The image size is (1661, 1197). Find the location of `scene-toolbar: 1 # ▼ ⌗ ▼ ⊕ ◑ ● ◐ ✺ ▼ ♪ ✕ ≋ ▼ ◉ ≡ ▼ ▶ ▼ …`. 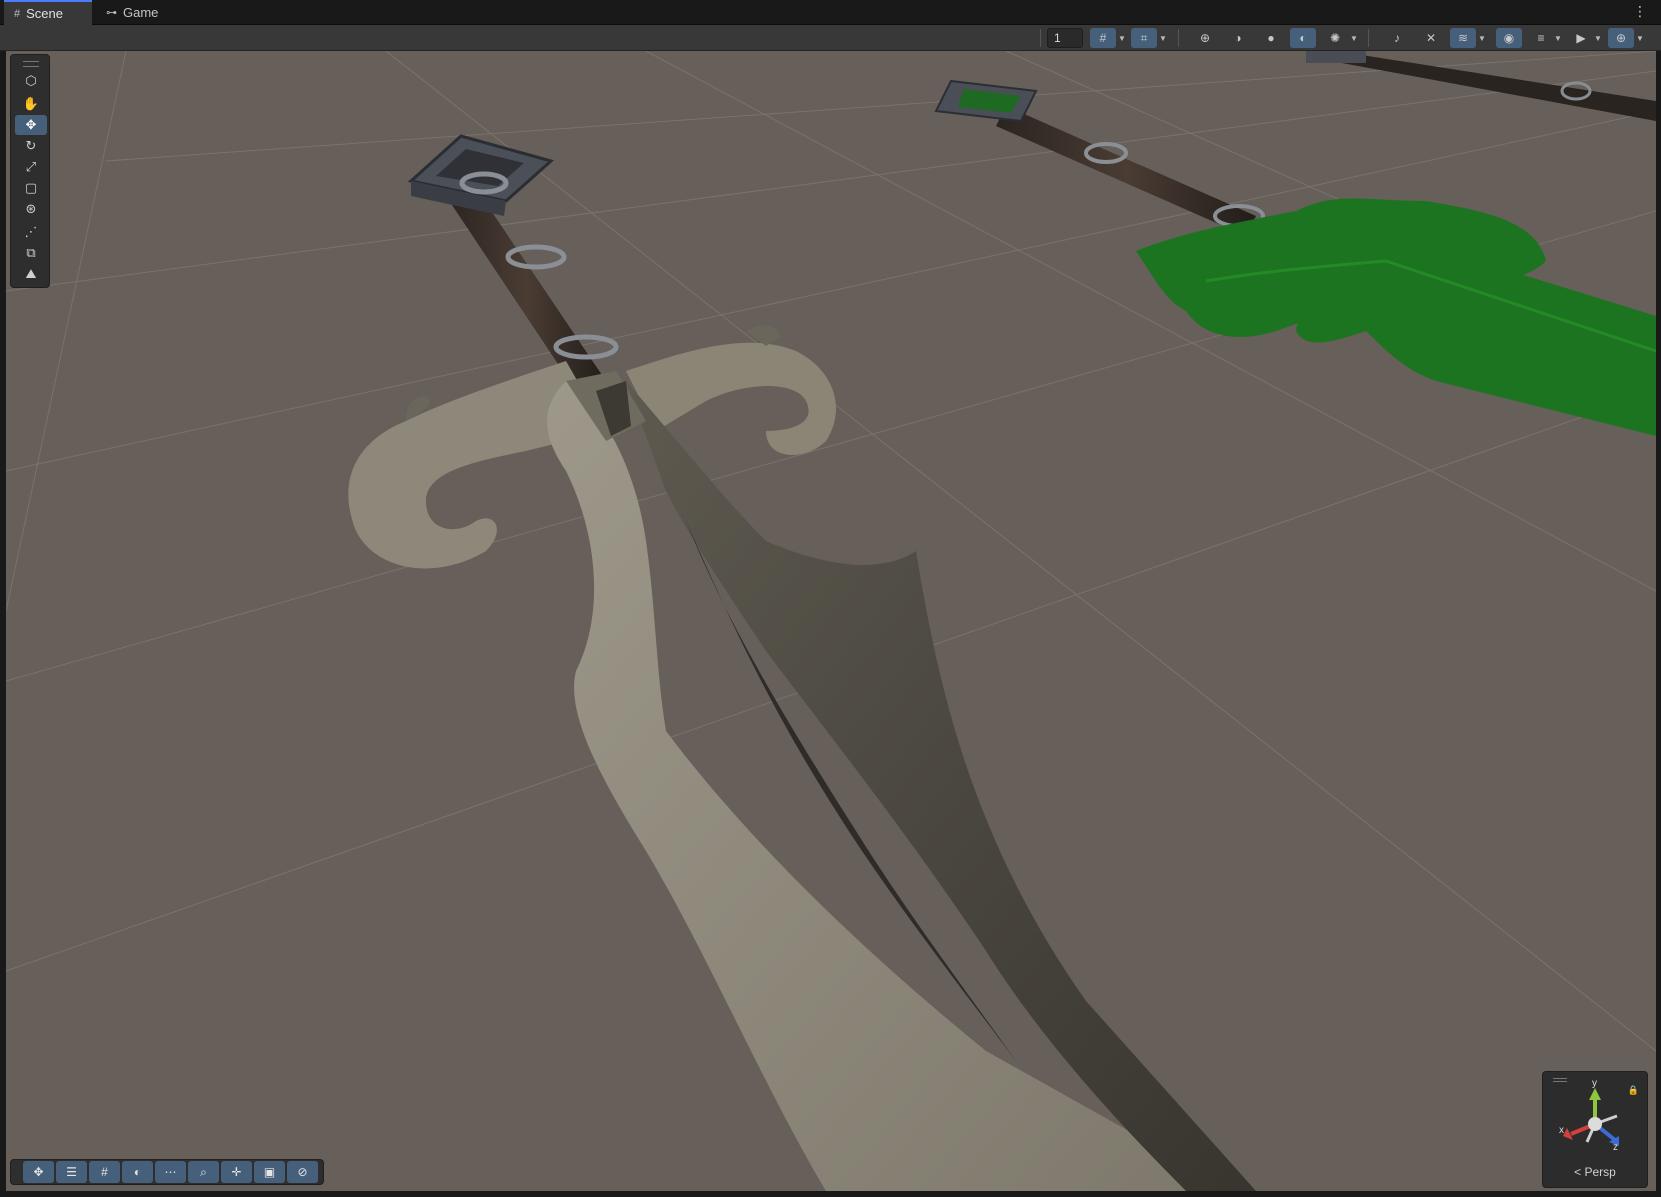

scene-toolbar: 1 # ▼ ⌗ ▼ ⊕ ◑ ● ◐ ✺ ▼ ♪ ✕ ≋ ▼ ◉ ≡ ▼ ▶ ▼ … is located at coordinates (830, 38).